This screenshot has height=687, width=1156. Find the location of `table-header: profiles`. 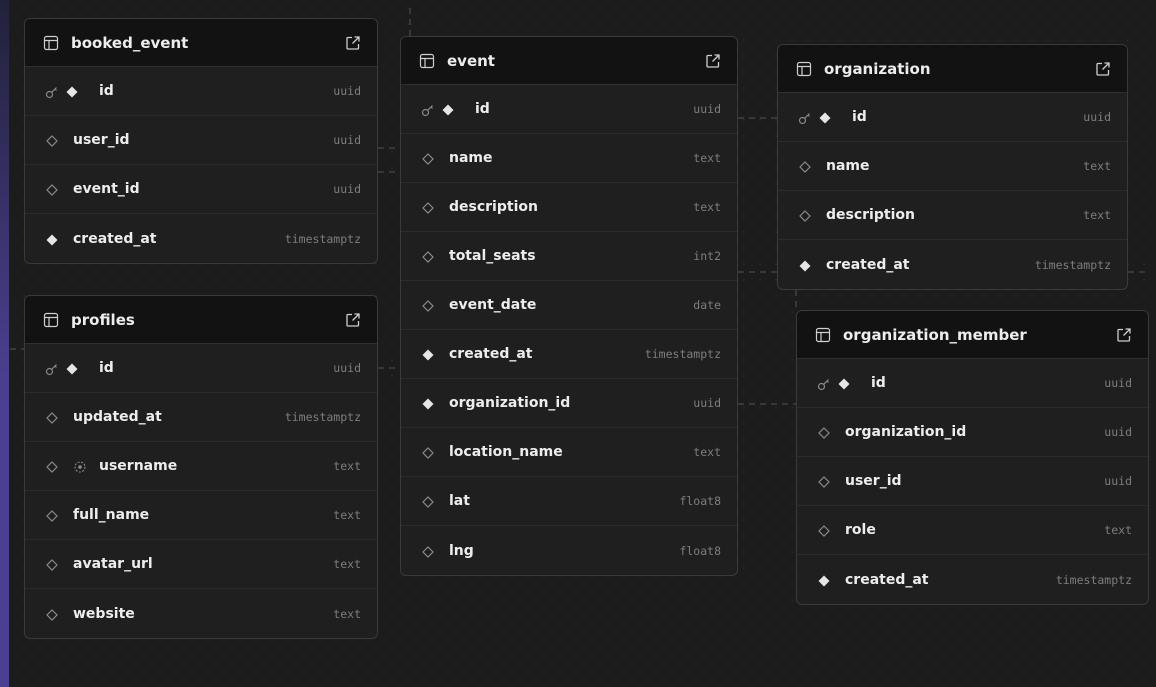

table-header: profiles is located at coordinates (201, 320).